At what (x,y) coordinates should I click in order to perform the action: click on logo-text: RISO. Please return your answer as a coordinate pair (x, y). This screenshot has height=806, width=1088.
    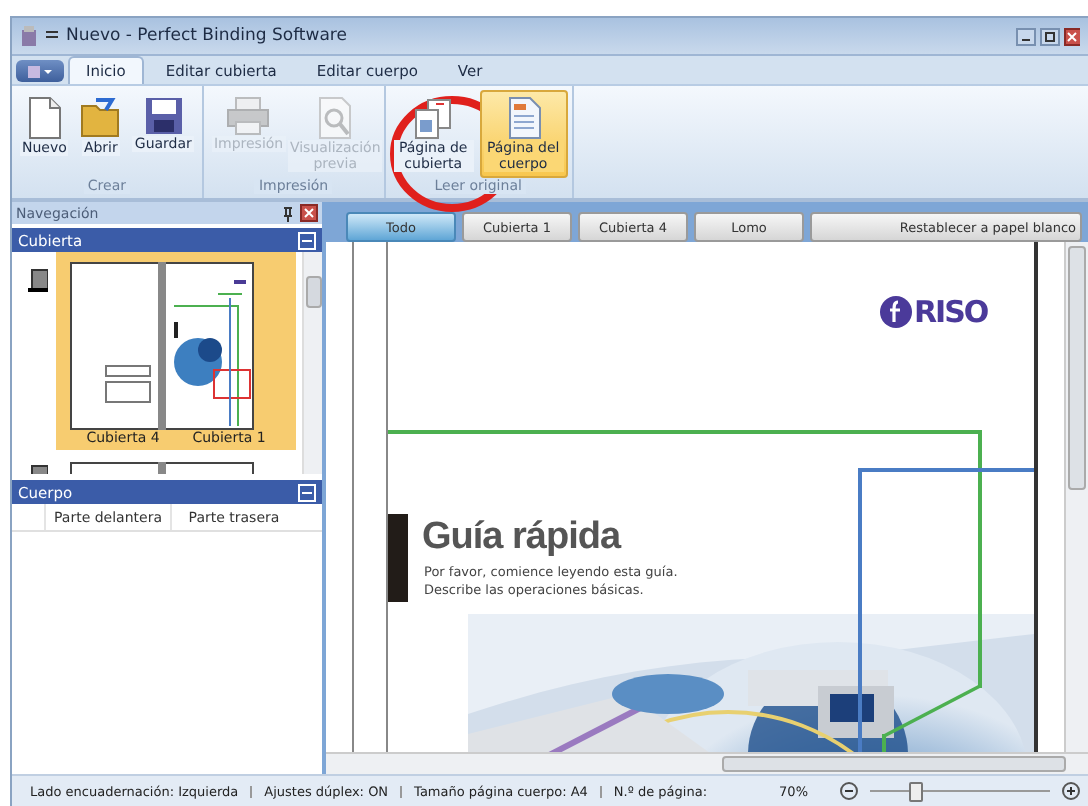
    Looking at the image, I should click on (951, 312).